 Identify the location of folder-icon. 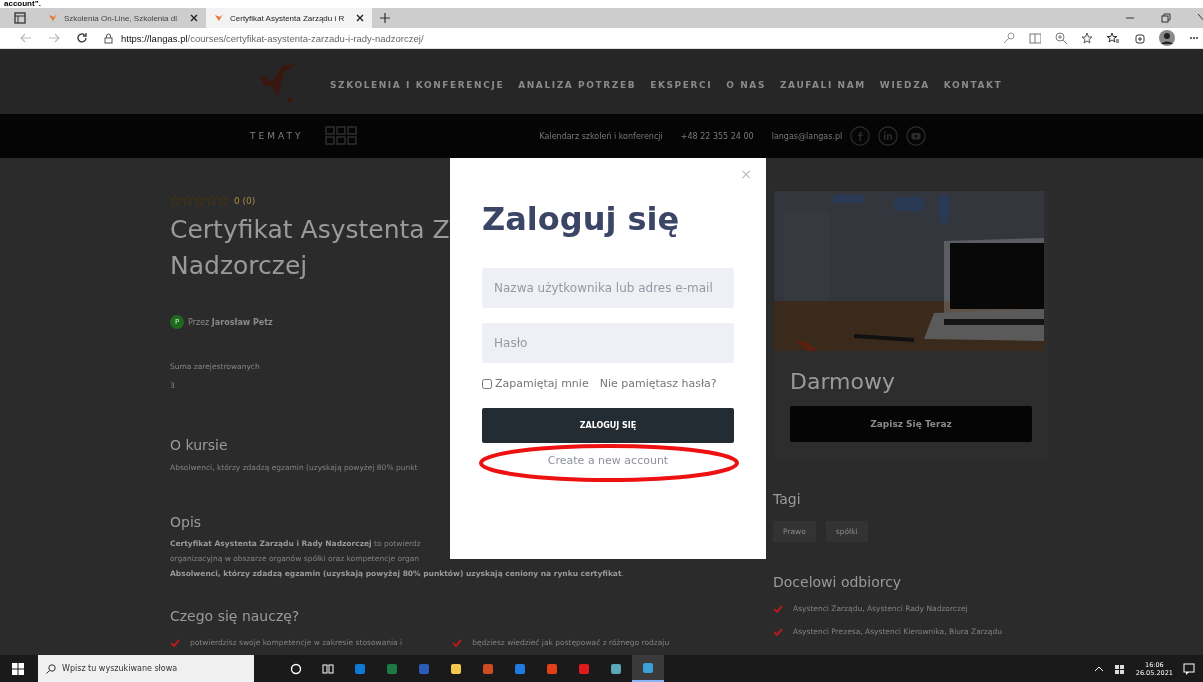
(456, 668).